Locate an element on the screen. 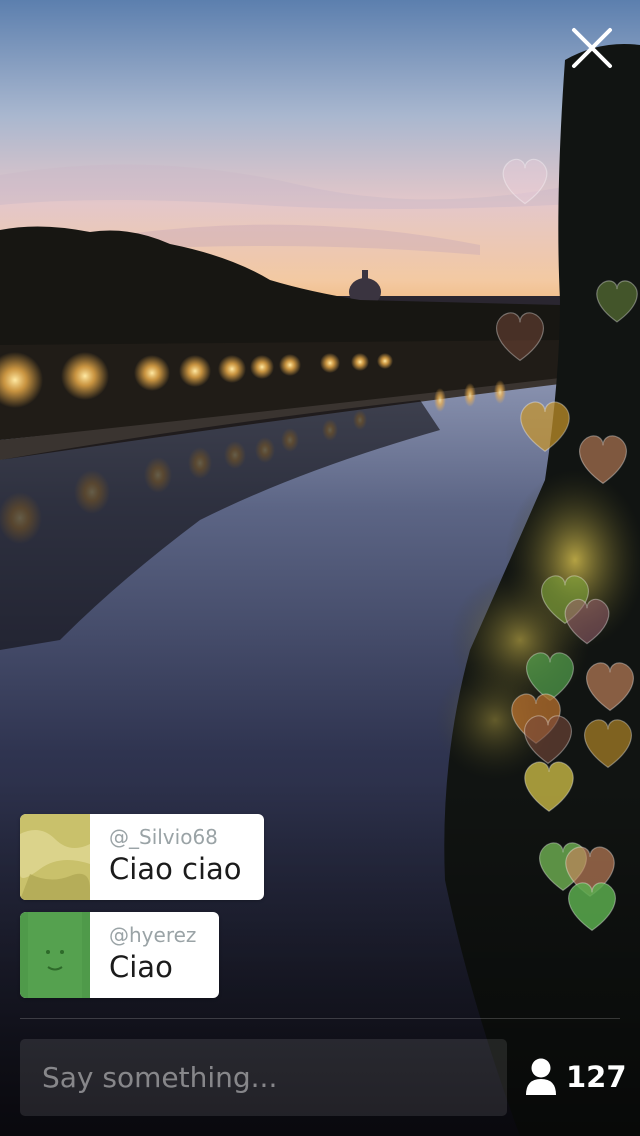 The image size is (640, 1136). viewer-count: 127 is located at coordinates (575, 1077).